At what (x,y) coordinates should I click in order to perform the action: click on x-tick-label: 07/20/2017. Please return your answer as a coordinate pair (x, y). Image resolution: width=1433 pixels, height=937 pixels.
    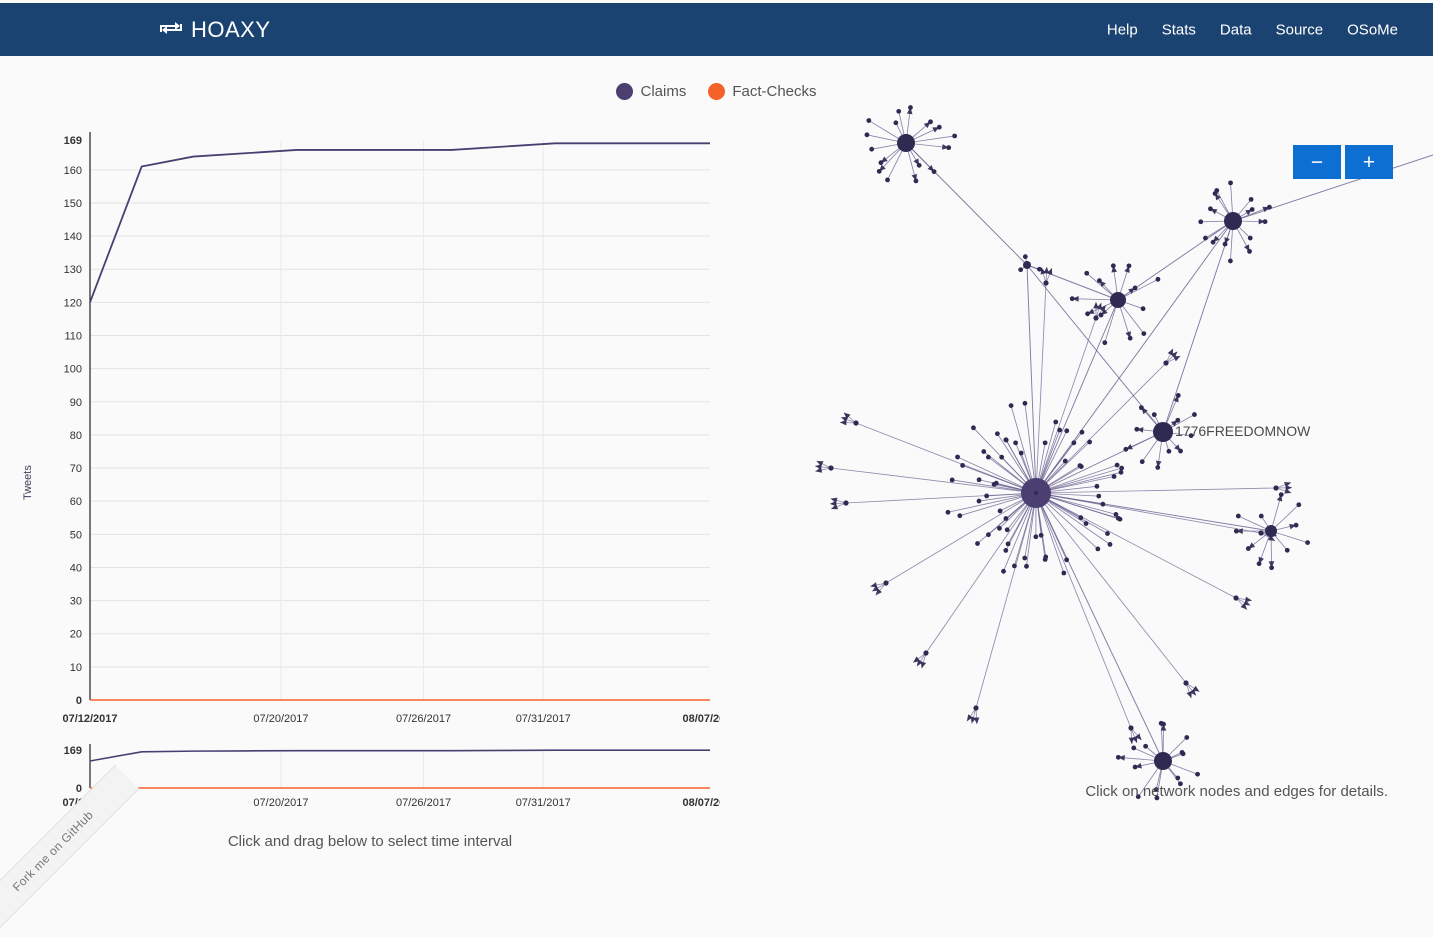
    Looking at the image, I should click on (280, 719).